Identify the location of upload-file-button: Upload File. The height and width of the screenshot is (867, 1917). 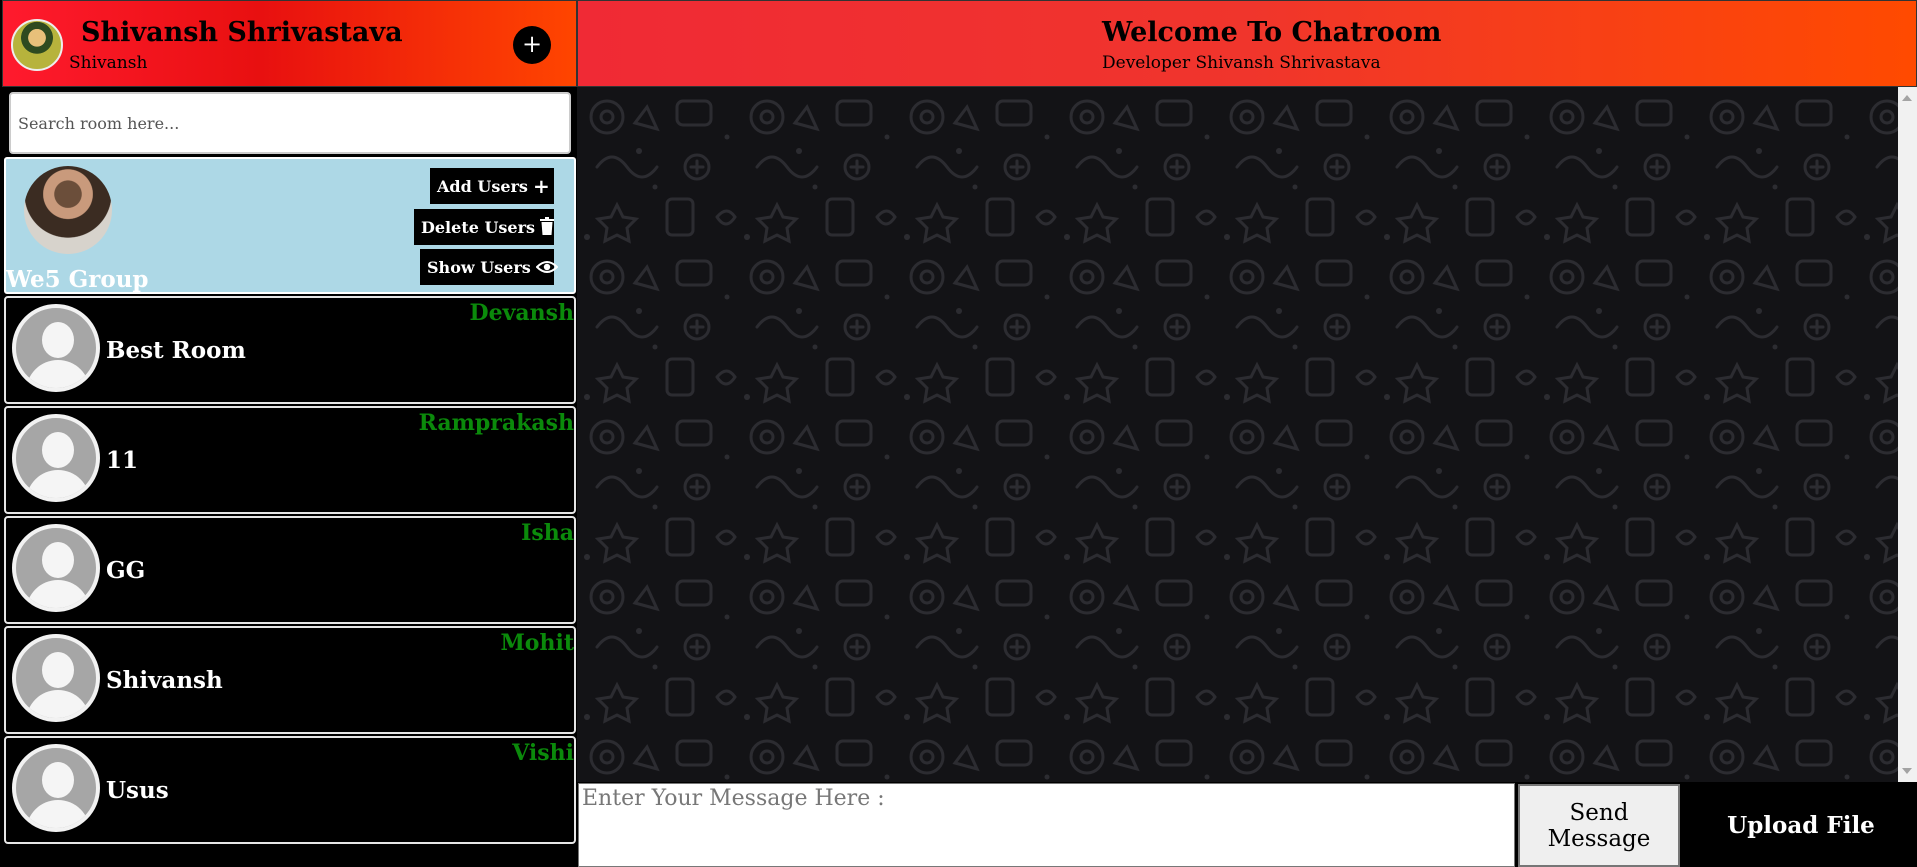
(1801, 825).